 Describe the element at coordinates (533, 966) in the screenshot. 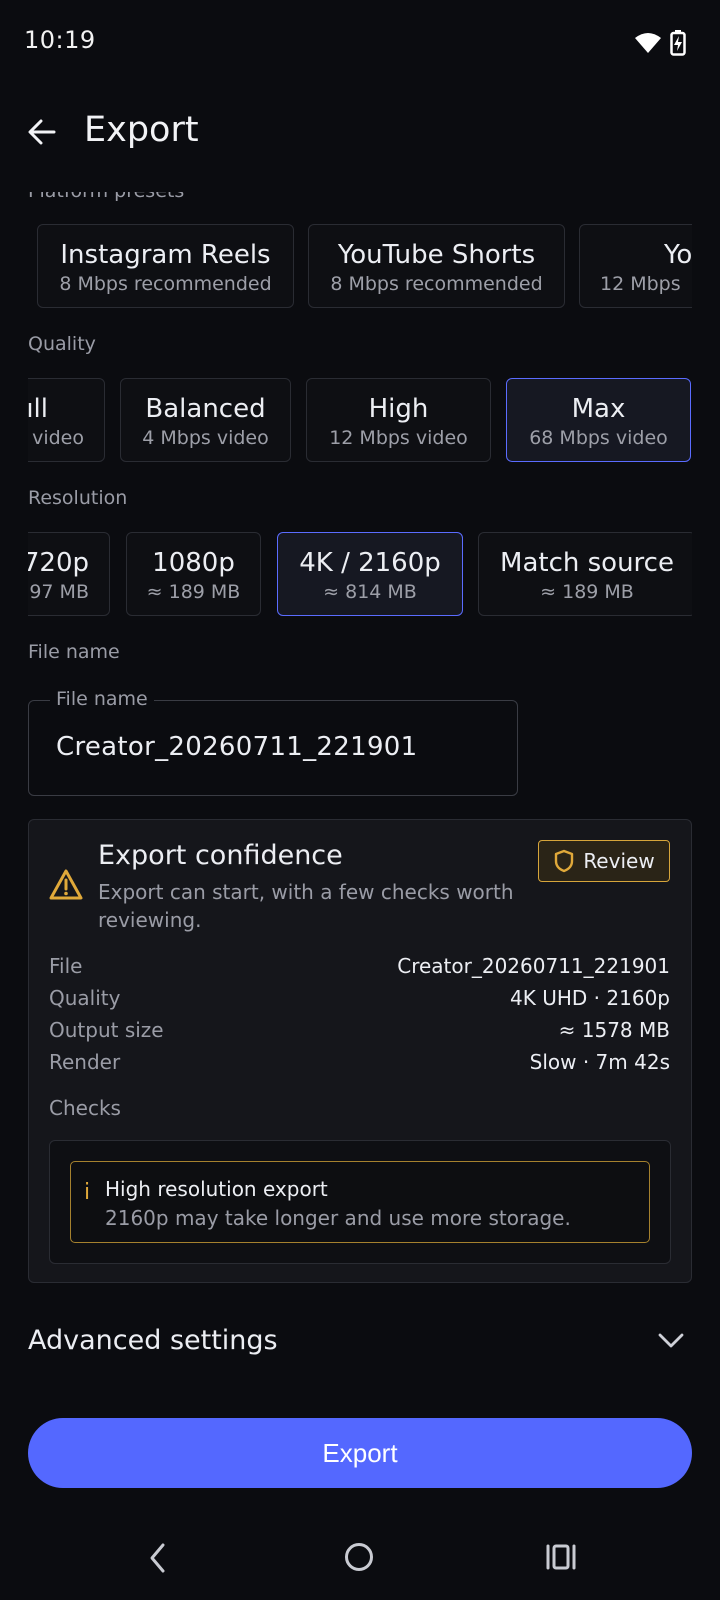

I see `summary-value-file: Creator_20260711_221901` at that location.